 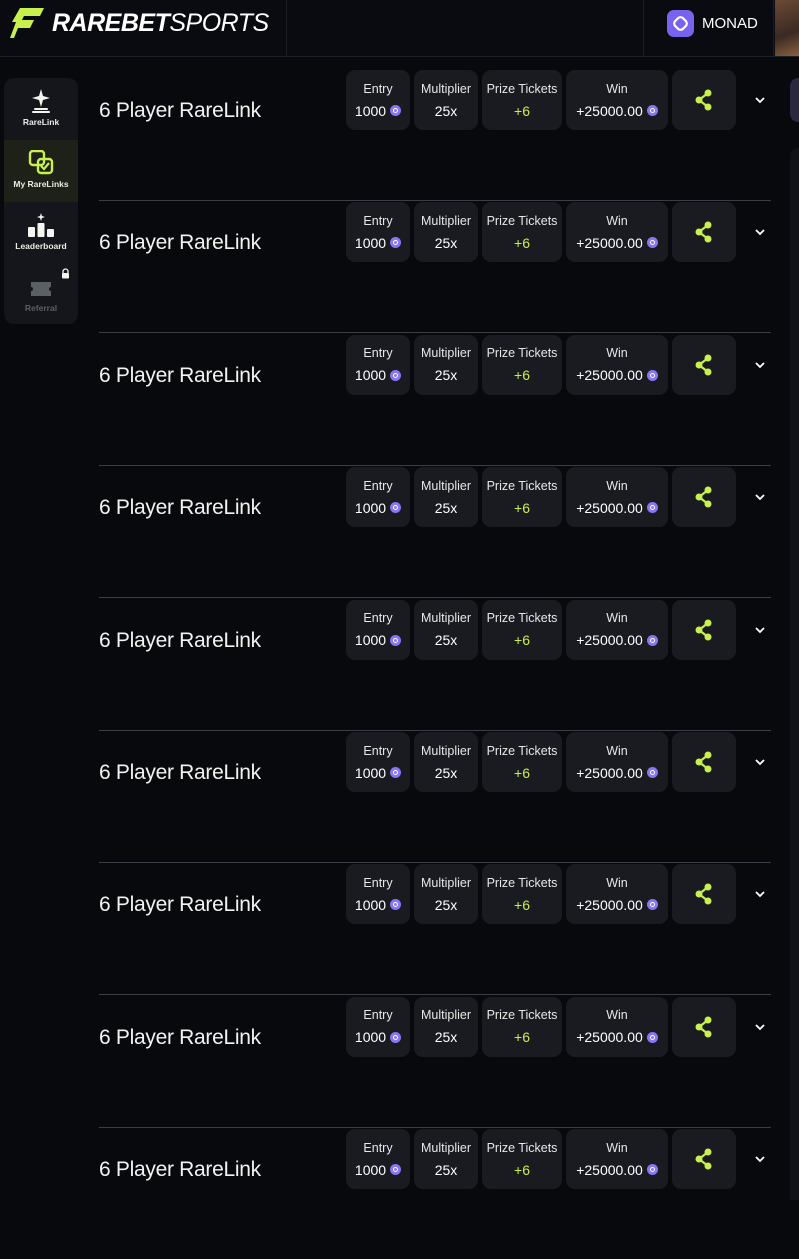 I want to click on sidebar-item-leaderboard: Leaderboard, so click(x=41, y=233).